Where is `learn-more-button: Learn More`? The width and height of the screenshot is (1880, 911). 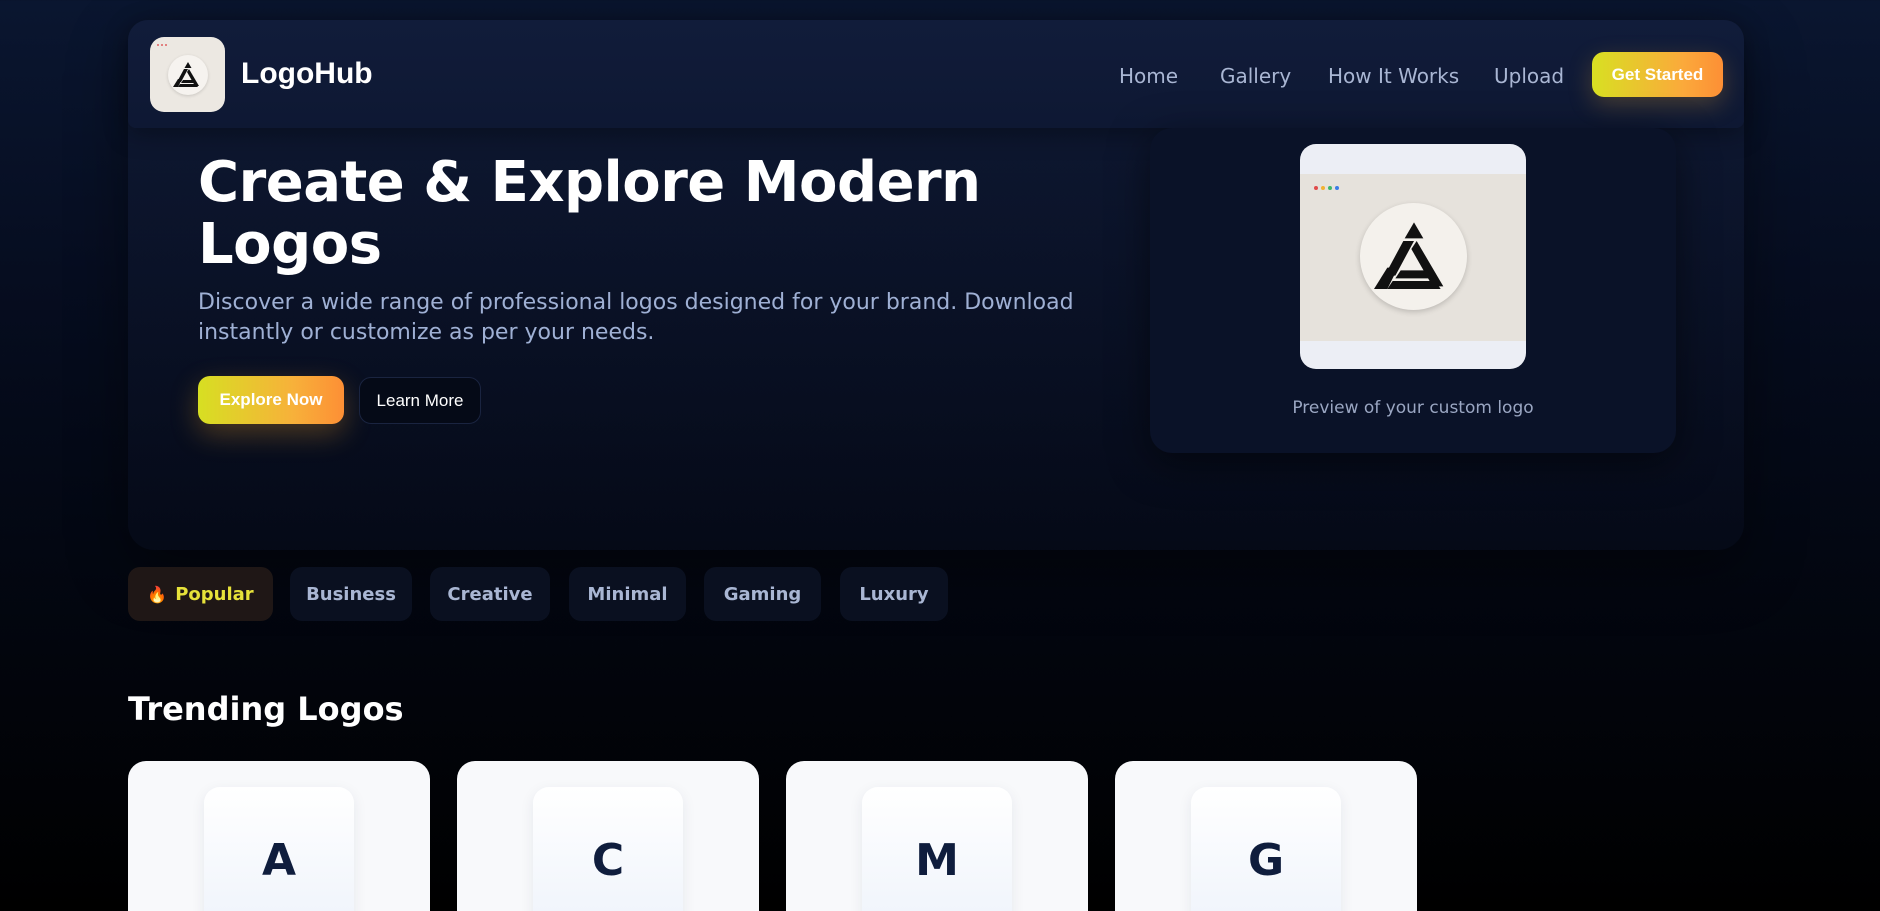
learn-more-button: Learn More is located at coordinates (420, 400).